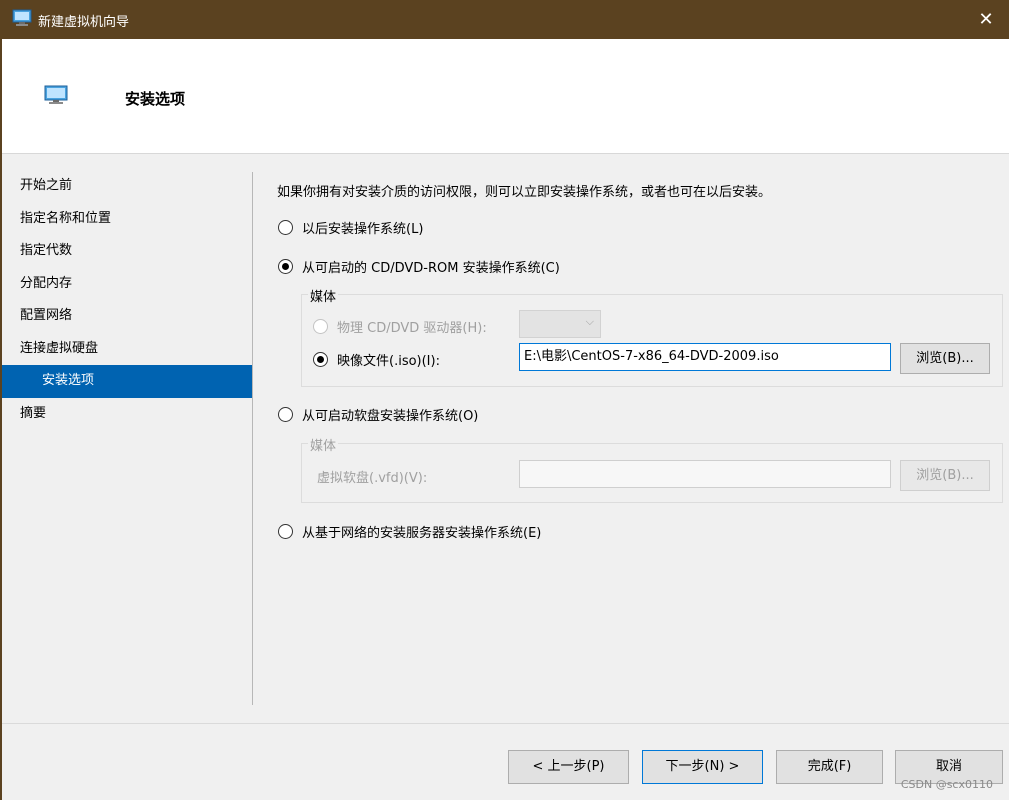  I want to click on wizard-header: 安装选项, so click(505, 96).